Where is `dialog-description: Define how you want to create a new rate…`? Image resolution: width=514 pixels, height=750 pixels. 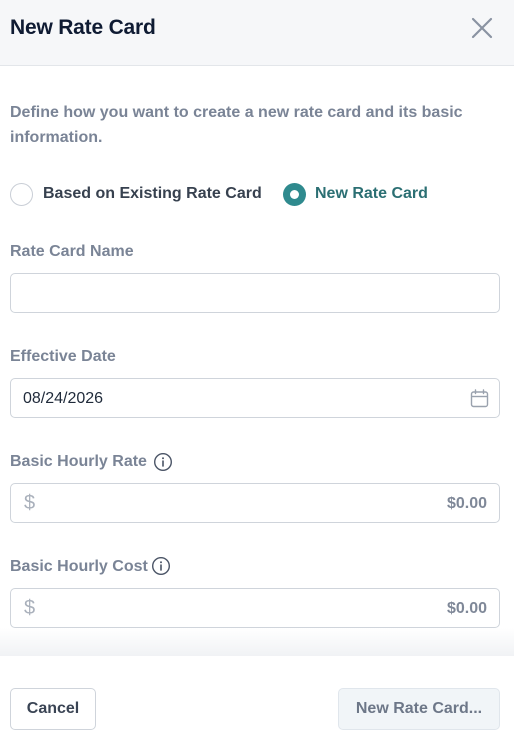
dialog-description: Define how you want to create a new rate… is located at coordinates (236, 125).